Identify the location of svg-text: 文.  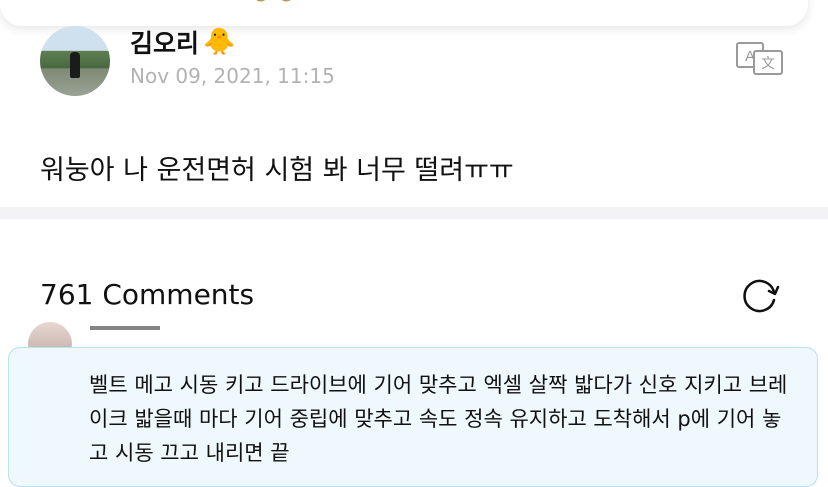
(768, 64).